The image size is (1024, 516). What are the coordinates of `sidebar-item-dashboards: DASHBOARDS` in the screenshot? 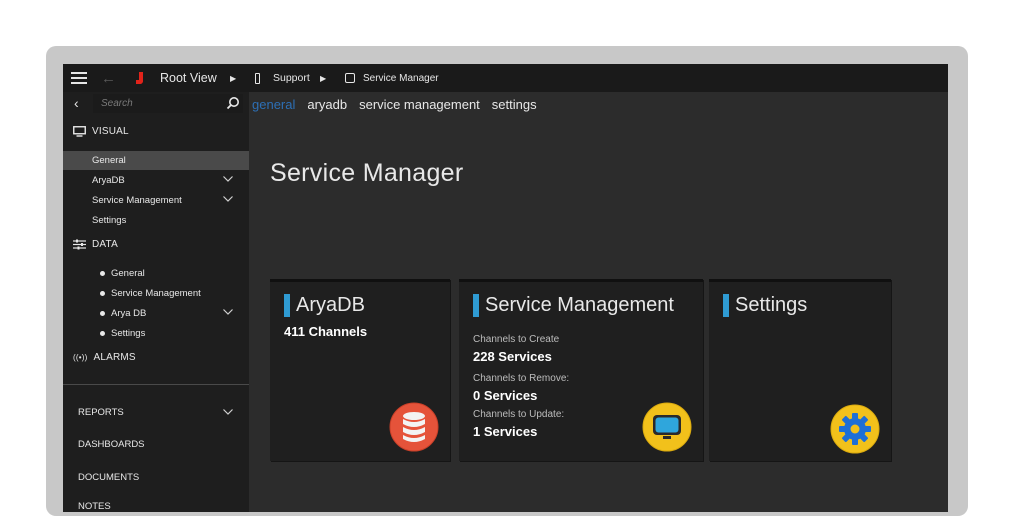 It's located at (156, 444).